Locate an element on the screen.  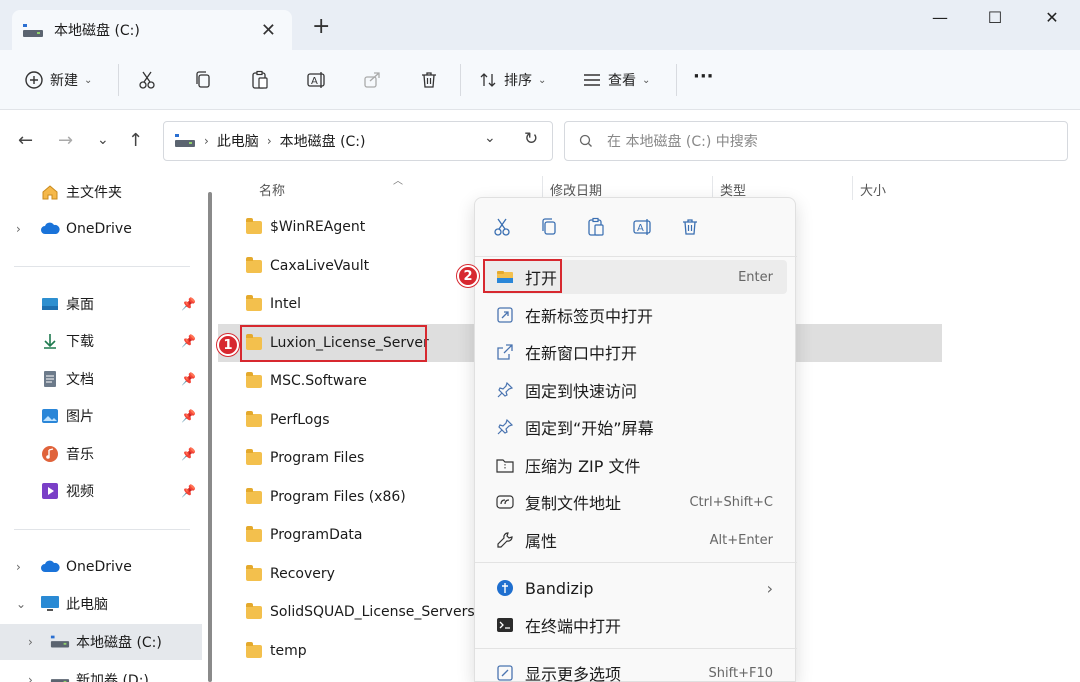
menu-item-open-new-tab: 在新标签页中打开 is located at coordinates (636, 315).